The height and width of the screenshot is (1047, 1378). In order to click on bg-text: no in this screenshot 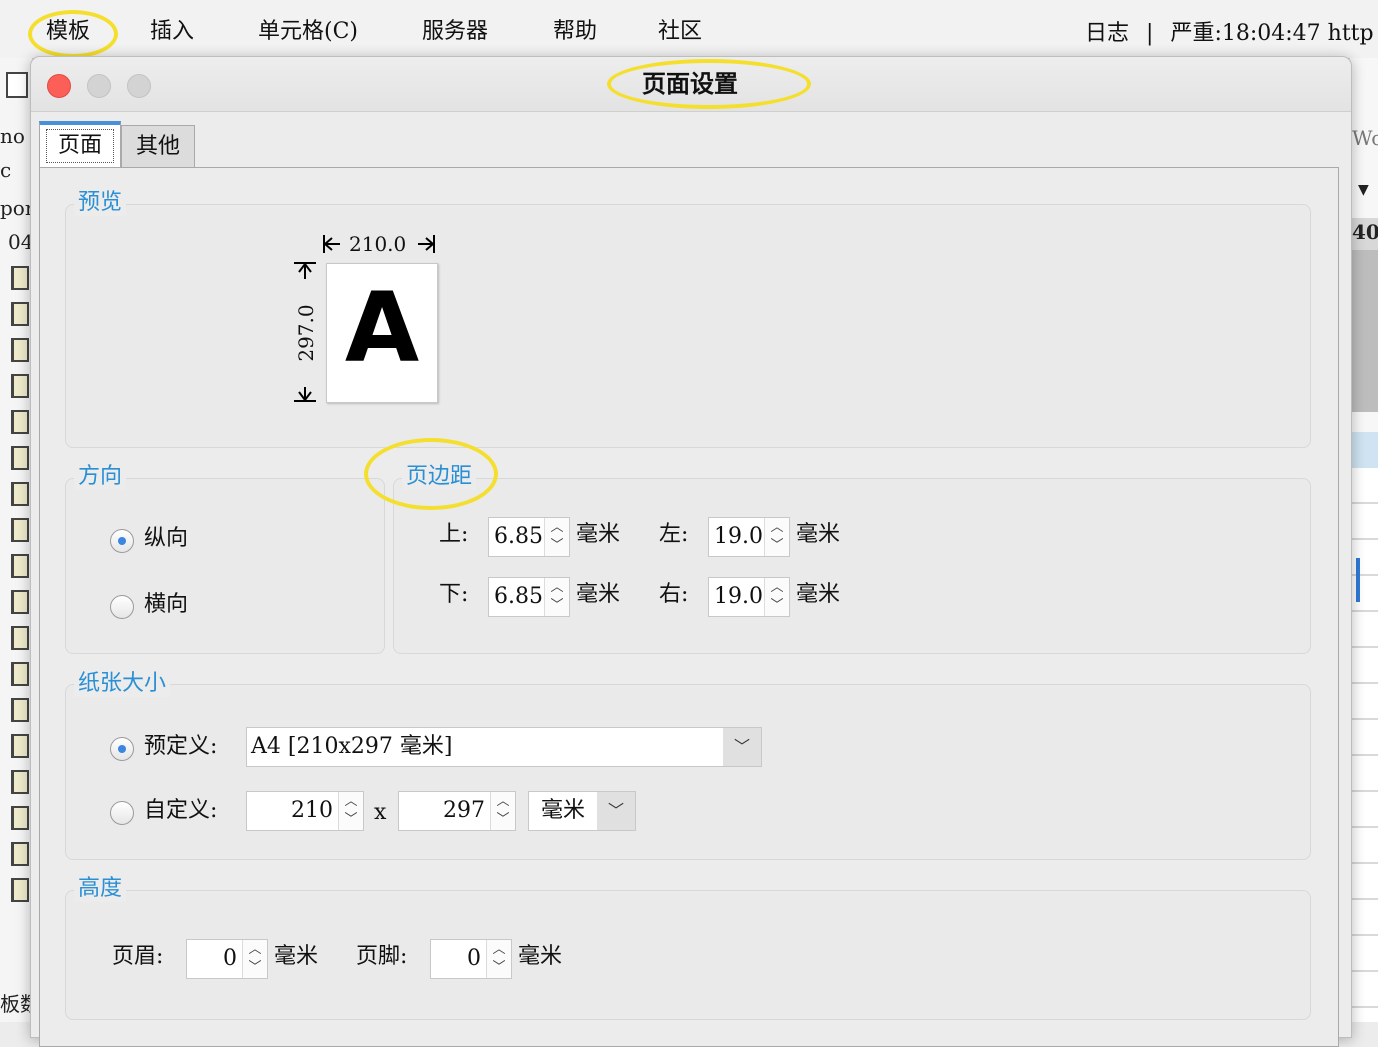, I will do `click(12, 136)`.